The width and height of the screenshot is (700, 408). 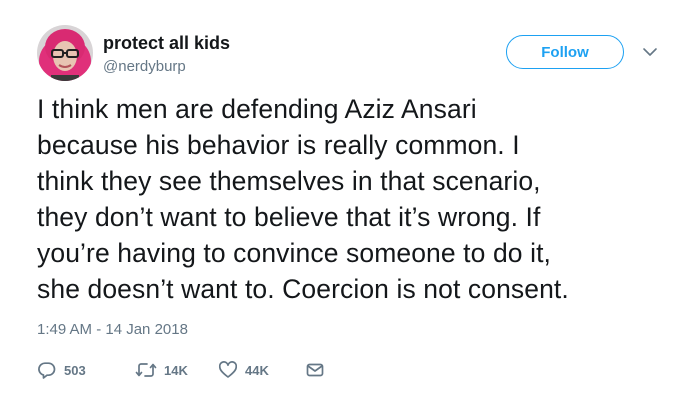 I want to click on direct-message-icon, so click(x=315, y=370).